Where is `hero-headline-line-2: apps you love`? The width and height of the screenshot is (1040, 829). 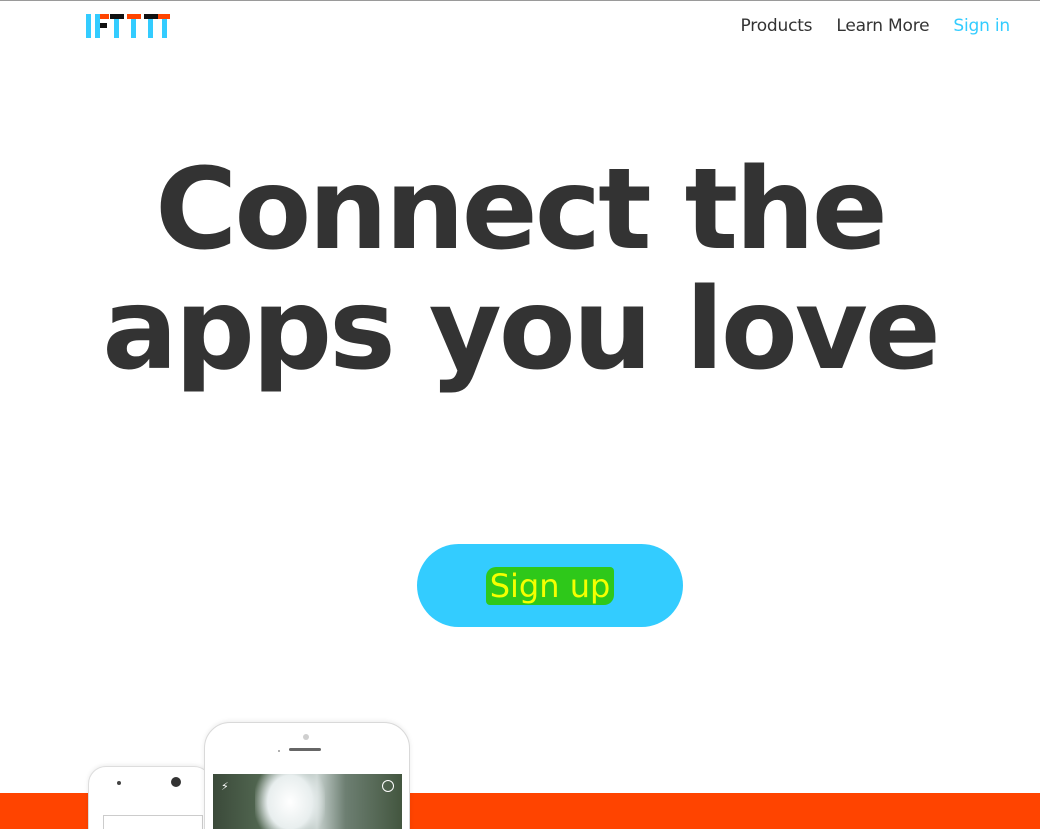 hero-headline-line-2: apps you love is located at coordinates (521, 330).